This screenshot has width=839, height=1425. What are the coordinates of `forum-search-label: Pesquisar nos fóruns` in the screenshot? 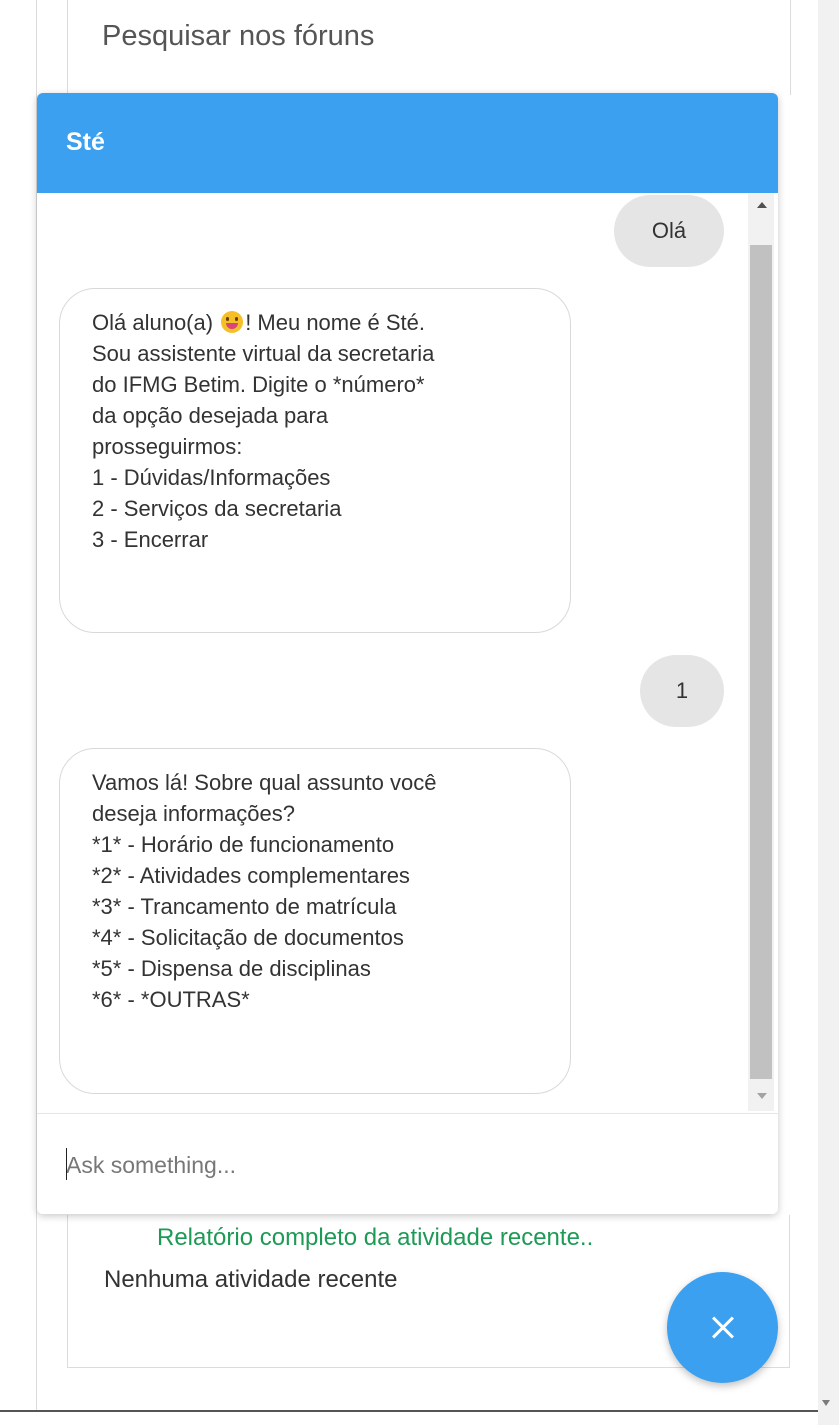 It's located at (238, 36).